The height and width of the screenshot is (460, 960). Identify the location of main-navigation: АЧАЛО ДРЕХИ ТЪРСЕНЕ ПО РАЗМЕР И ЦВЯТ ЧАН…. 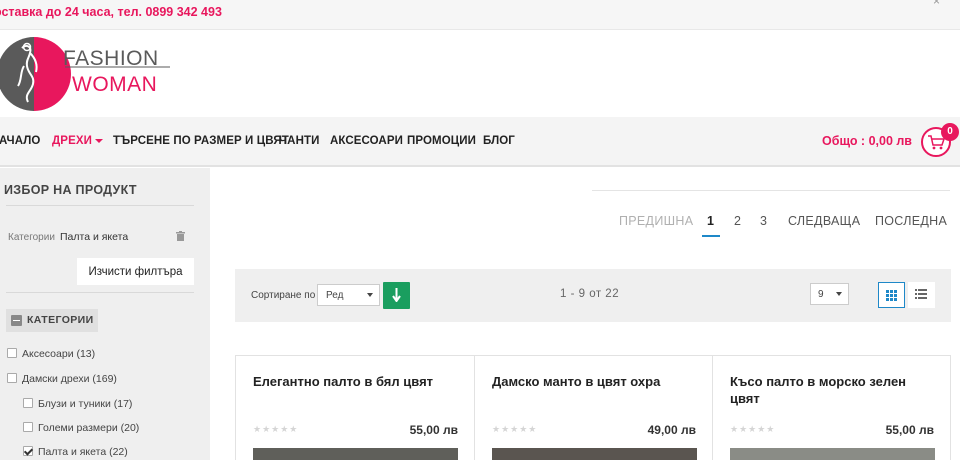
(480, 142).